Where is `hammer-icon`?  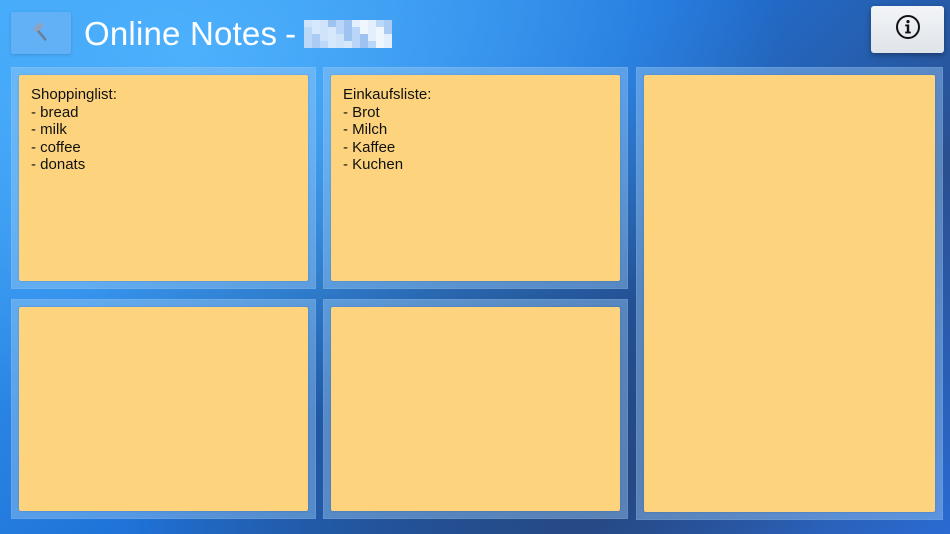
hammer-icon is located at coordinates (41, 33).